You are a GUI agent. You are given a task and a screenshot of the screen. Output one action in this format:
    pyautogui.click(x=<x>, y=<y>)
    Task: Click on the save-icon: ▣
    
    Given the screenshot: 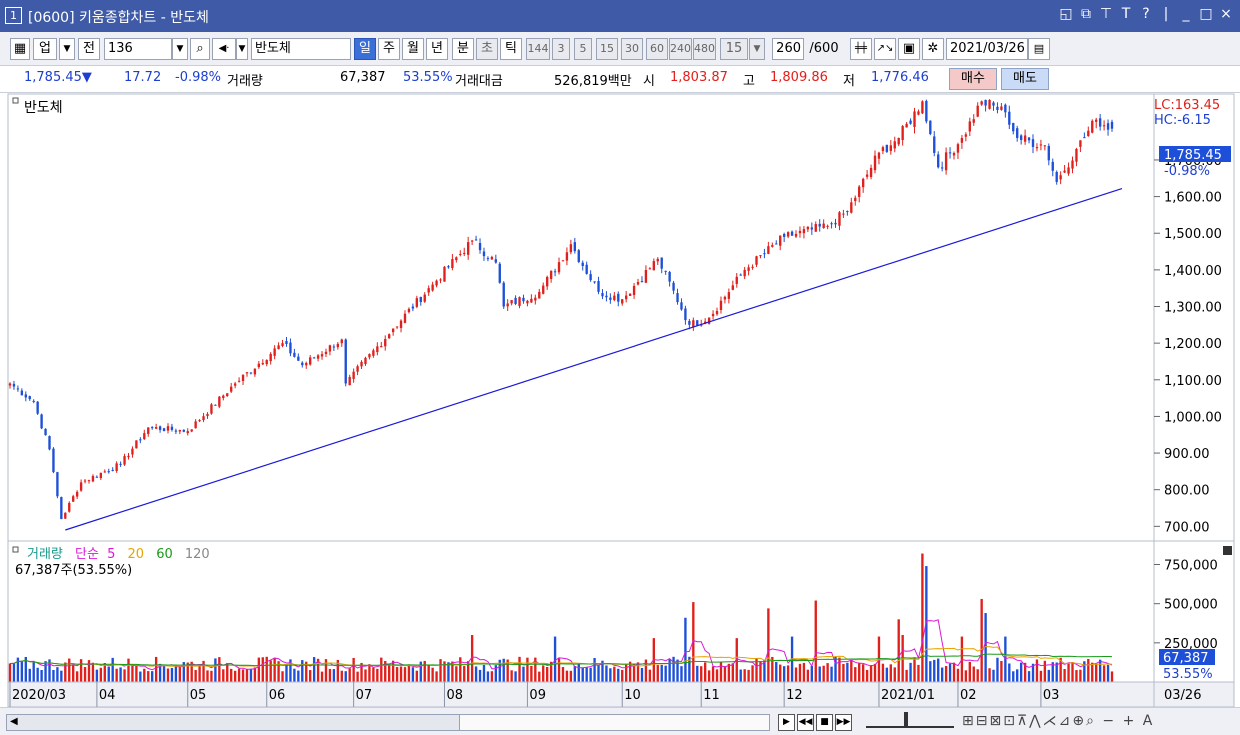 What is the action you would take?
    pyautogui.click(x=909, y=49)
    